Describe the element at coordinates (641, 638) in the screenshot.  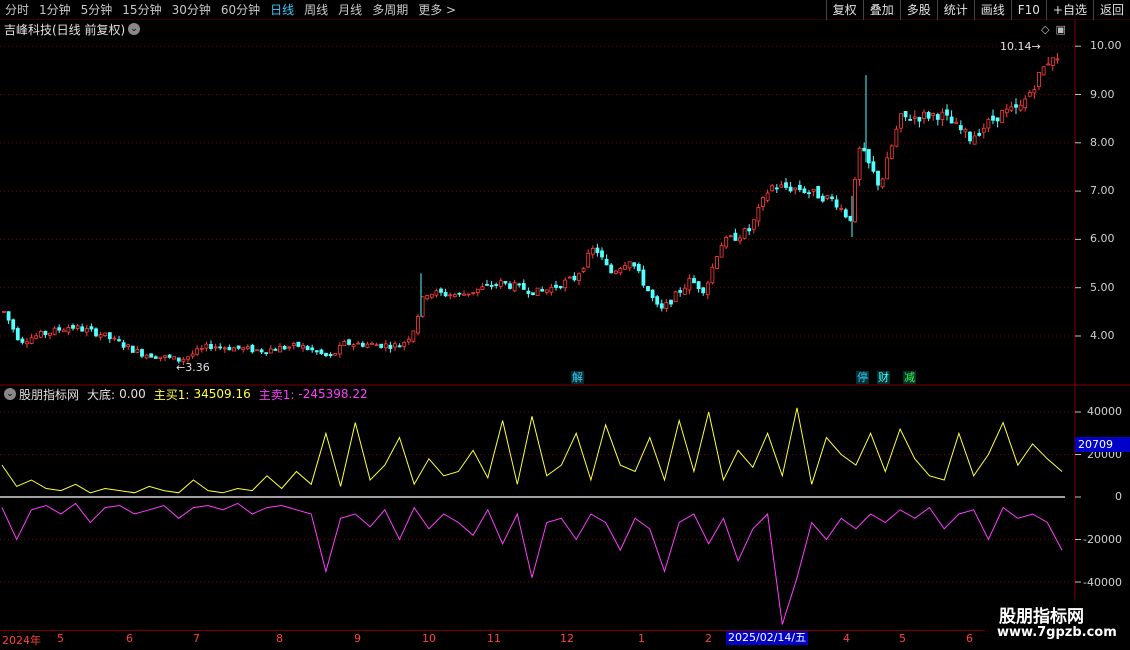
I see `date-label: 1` at that location.